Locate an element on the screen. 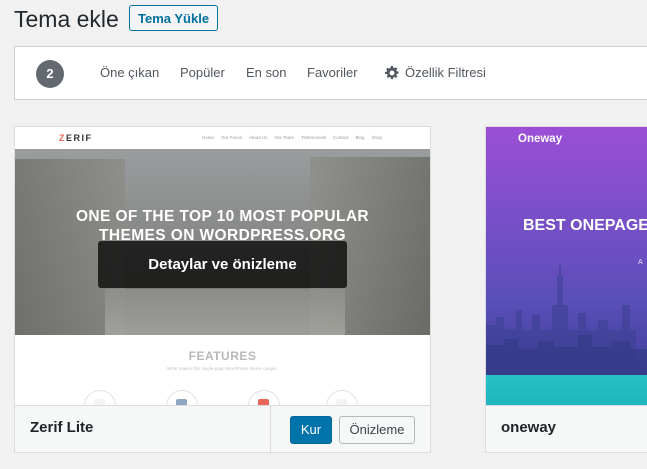 This screenshot has height=469, width=647. hero-title-line: ONE OF THE TOP 10 MOST POPULAR is located at coordinates (222, 216).